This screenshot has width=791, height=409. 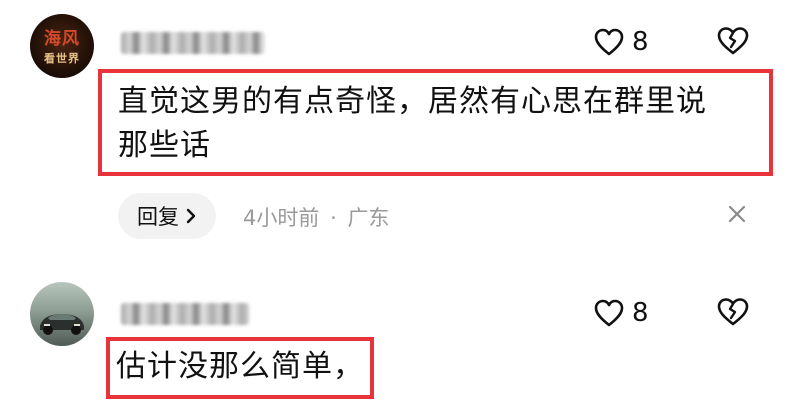 I want to click on avatar, so click(x=62, y=314).